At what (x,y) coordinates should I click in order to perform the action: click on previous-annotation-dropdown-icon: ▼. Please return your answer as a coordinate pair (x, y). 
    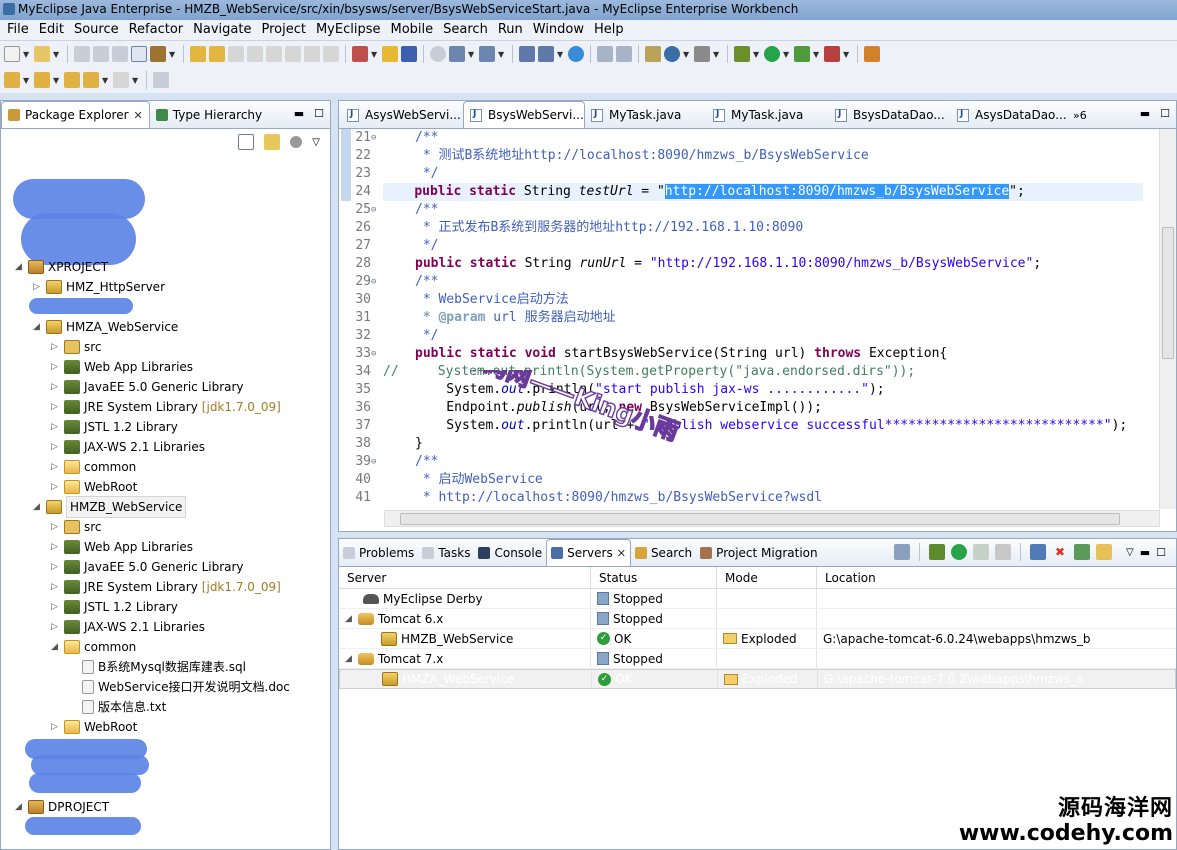
    Looking at the image, I should click on (57, 80).